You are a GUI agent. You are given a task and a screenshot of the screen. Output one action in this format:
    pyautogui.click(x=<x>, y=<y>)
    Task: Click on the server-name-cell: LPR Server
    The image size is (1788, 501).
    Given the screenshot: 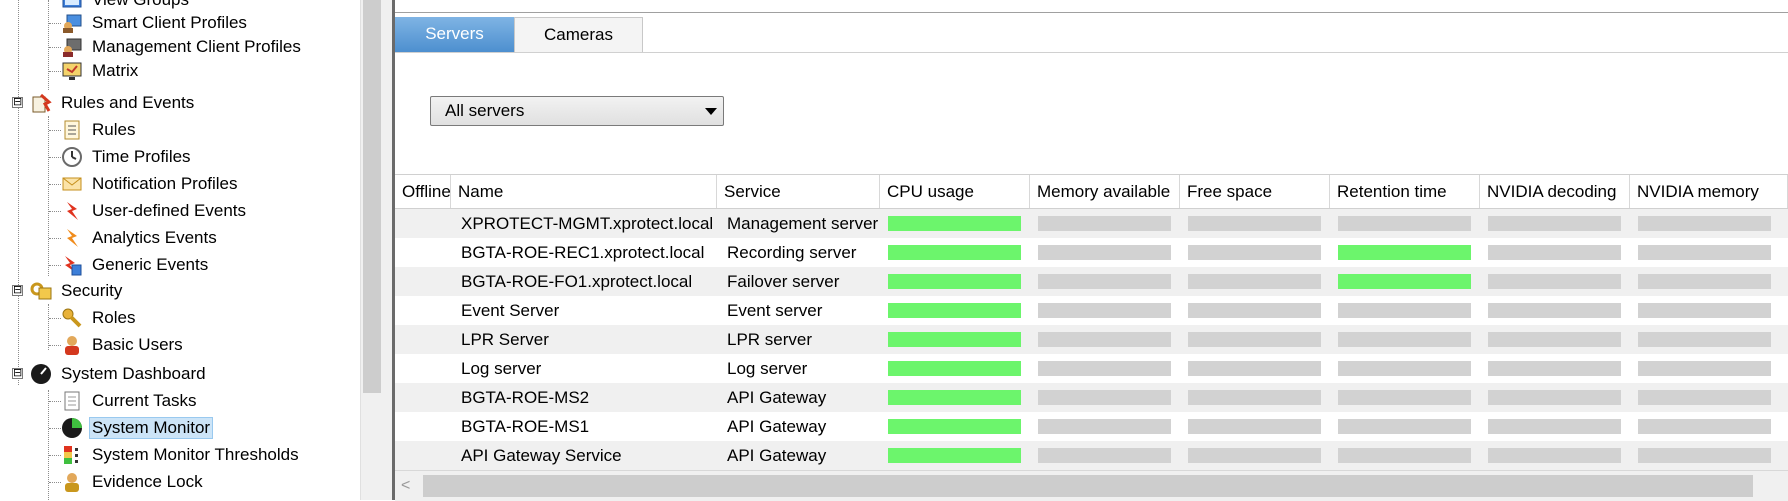 What is the action you would take?
    pyautogui.click(x=505, y=339)
    